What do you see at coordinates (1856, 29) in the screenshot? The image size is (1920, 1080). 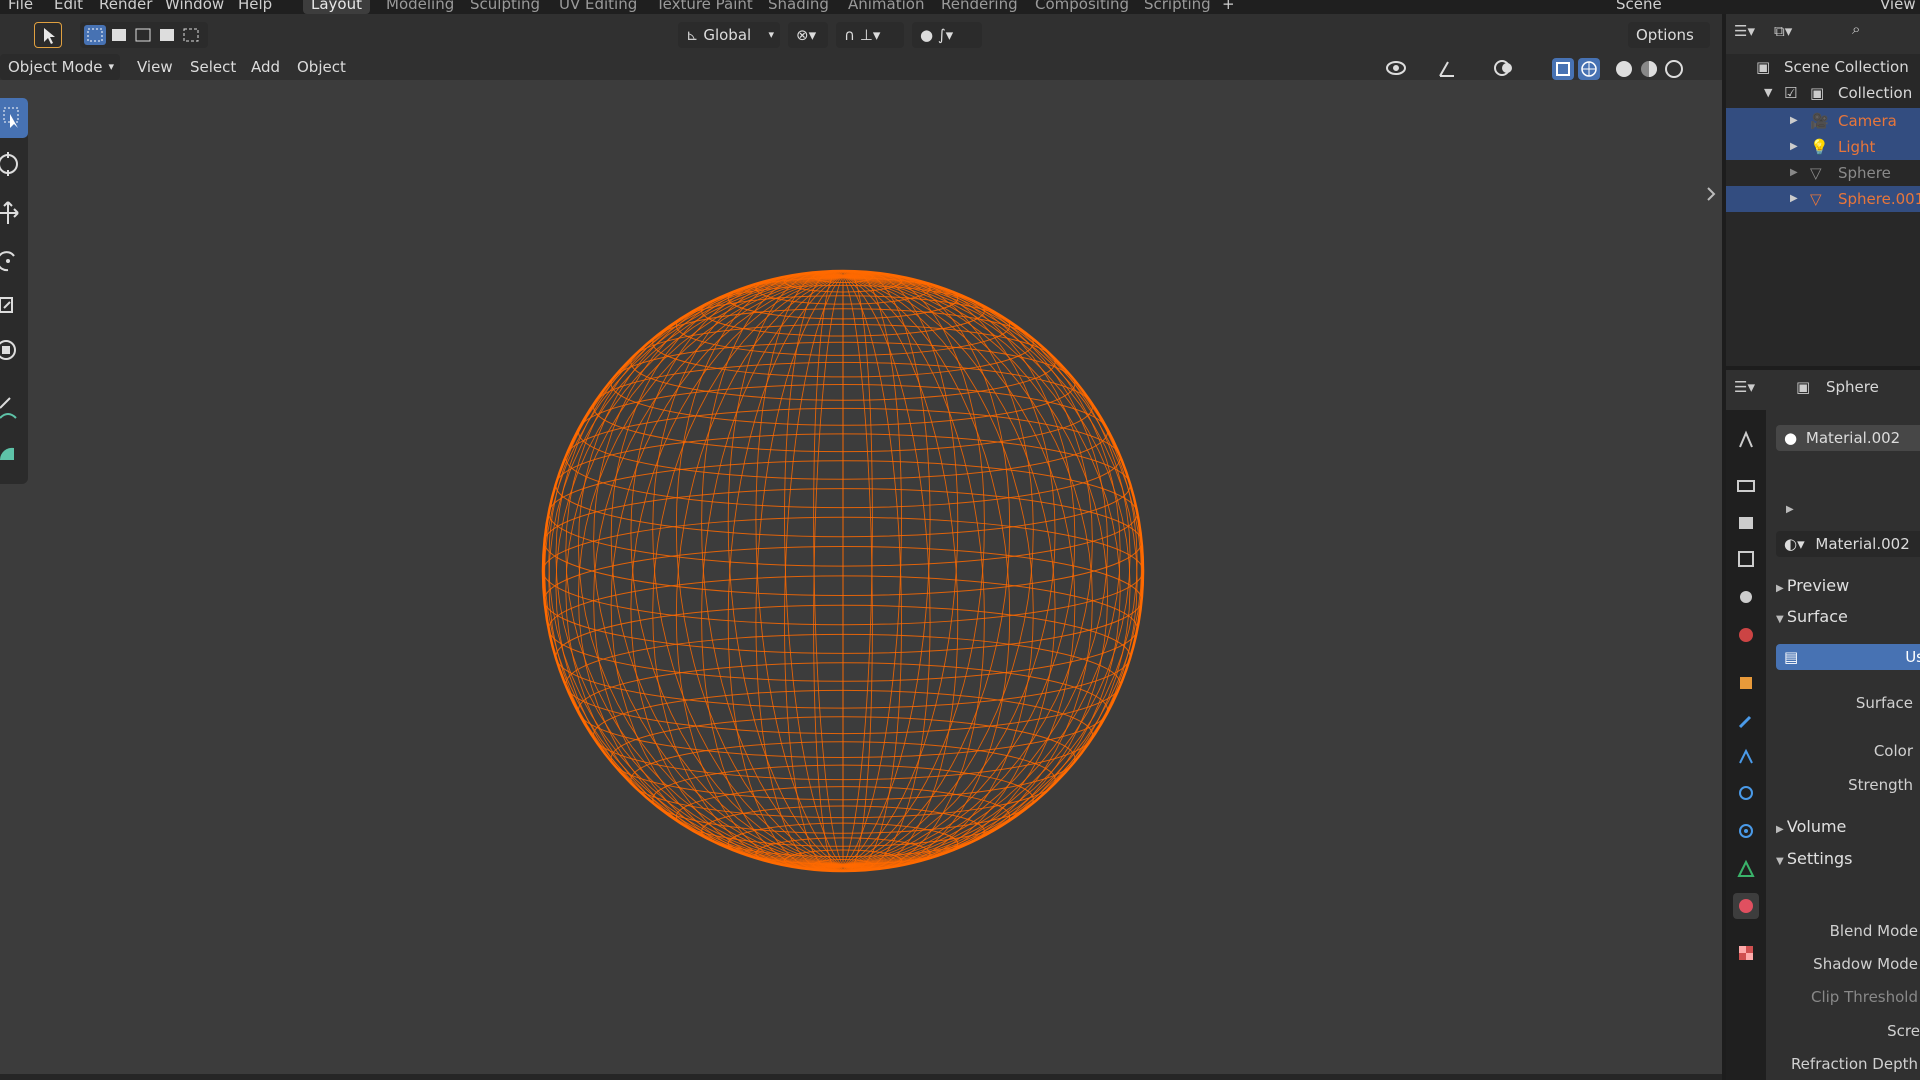 I see `search-icon: ⌕` at bounding box center [1856, 29].